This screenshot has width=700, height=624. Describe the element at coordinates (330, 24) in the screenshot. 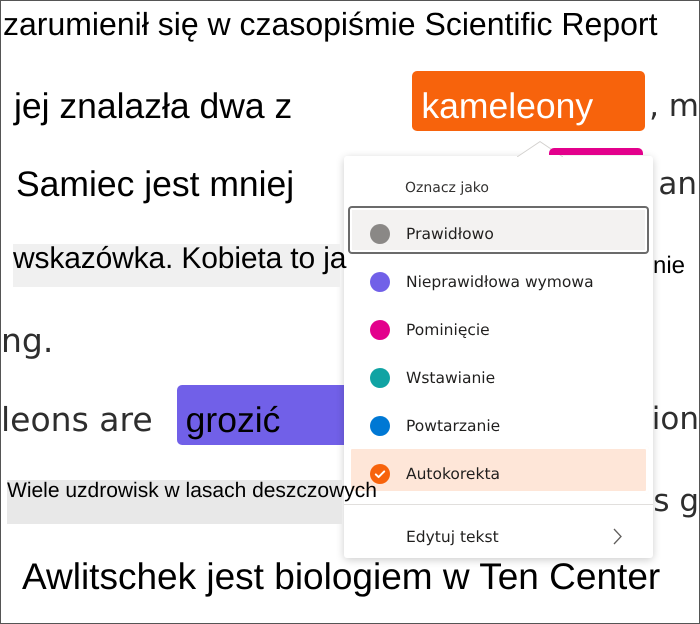

I see `passage-text: zarumienił się w czasopiśmie Scientific Report` at that location.